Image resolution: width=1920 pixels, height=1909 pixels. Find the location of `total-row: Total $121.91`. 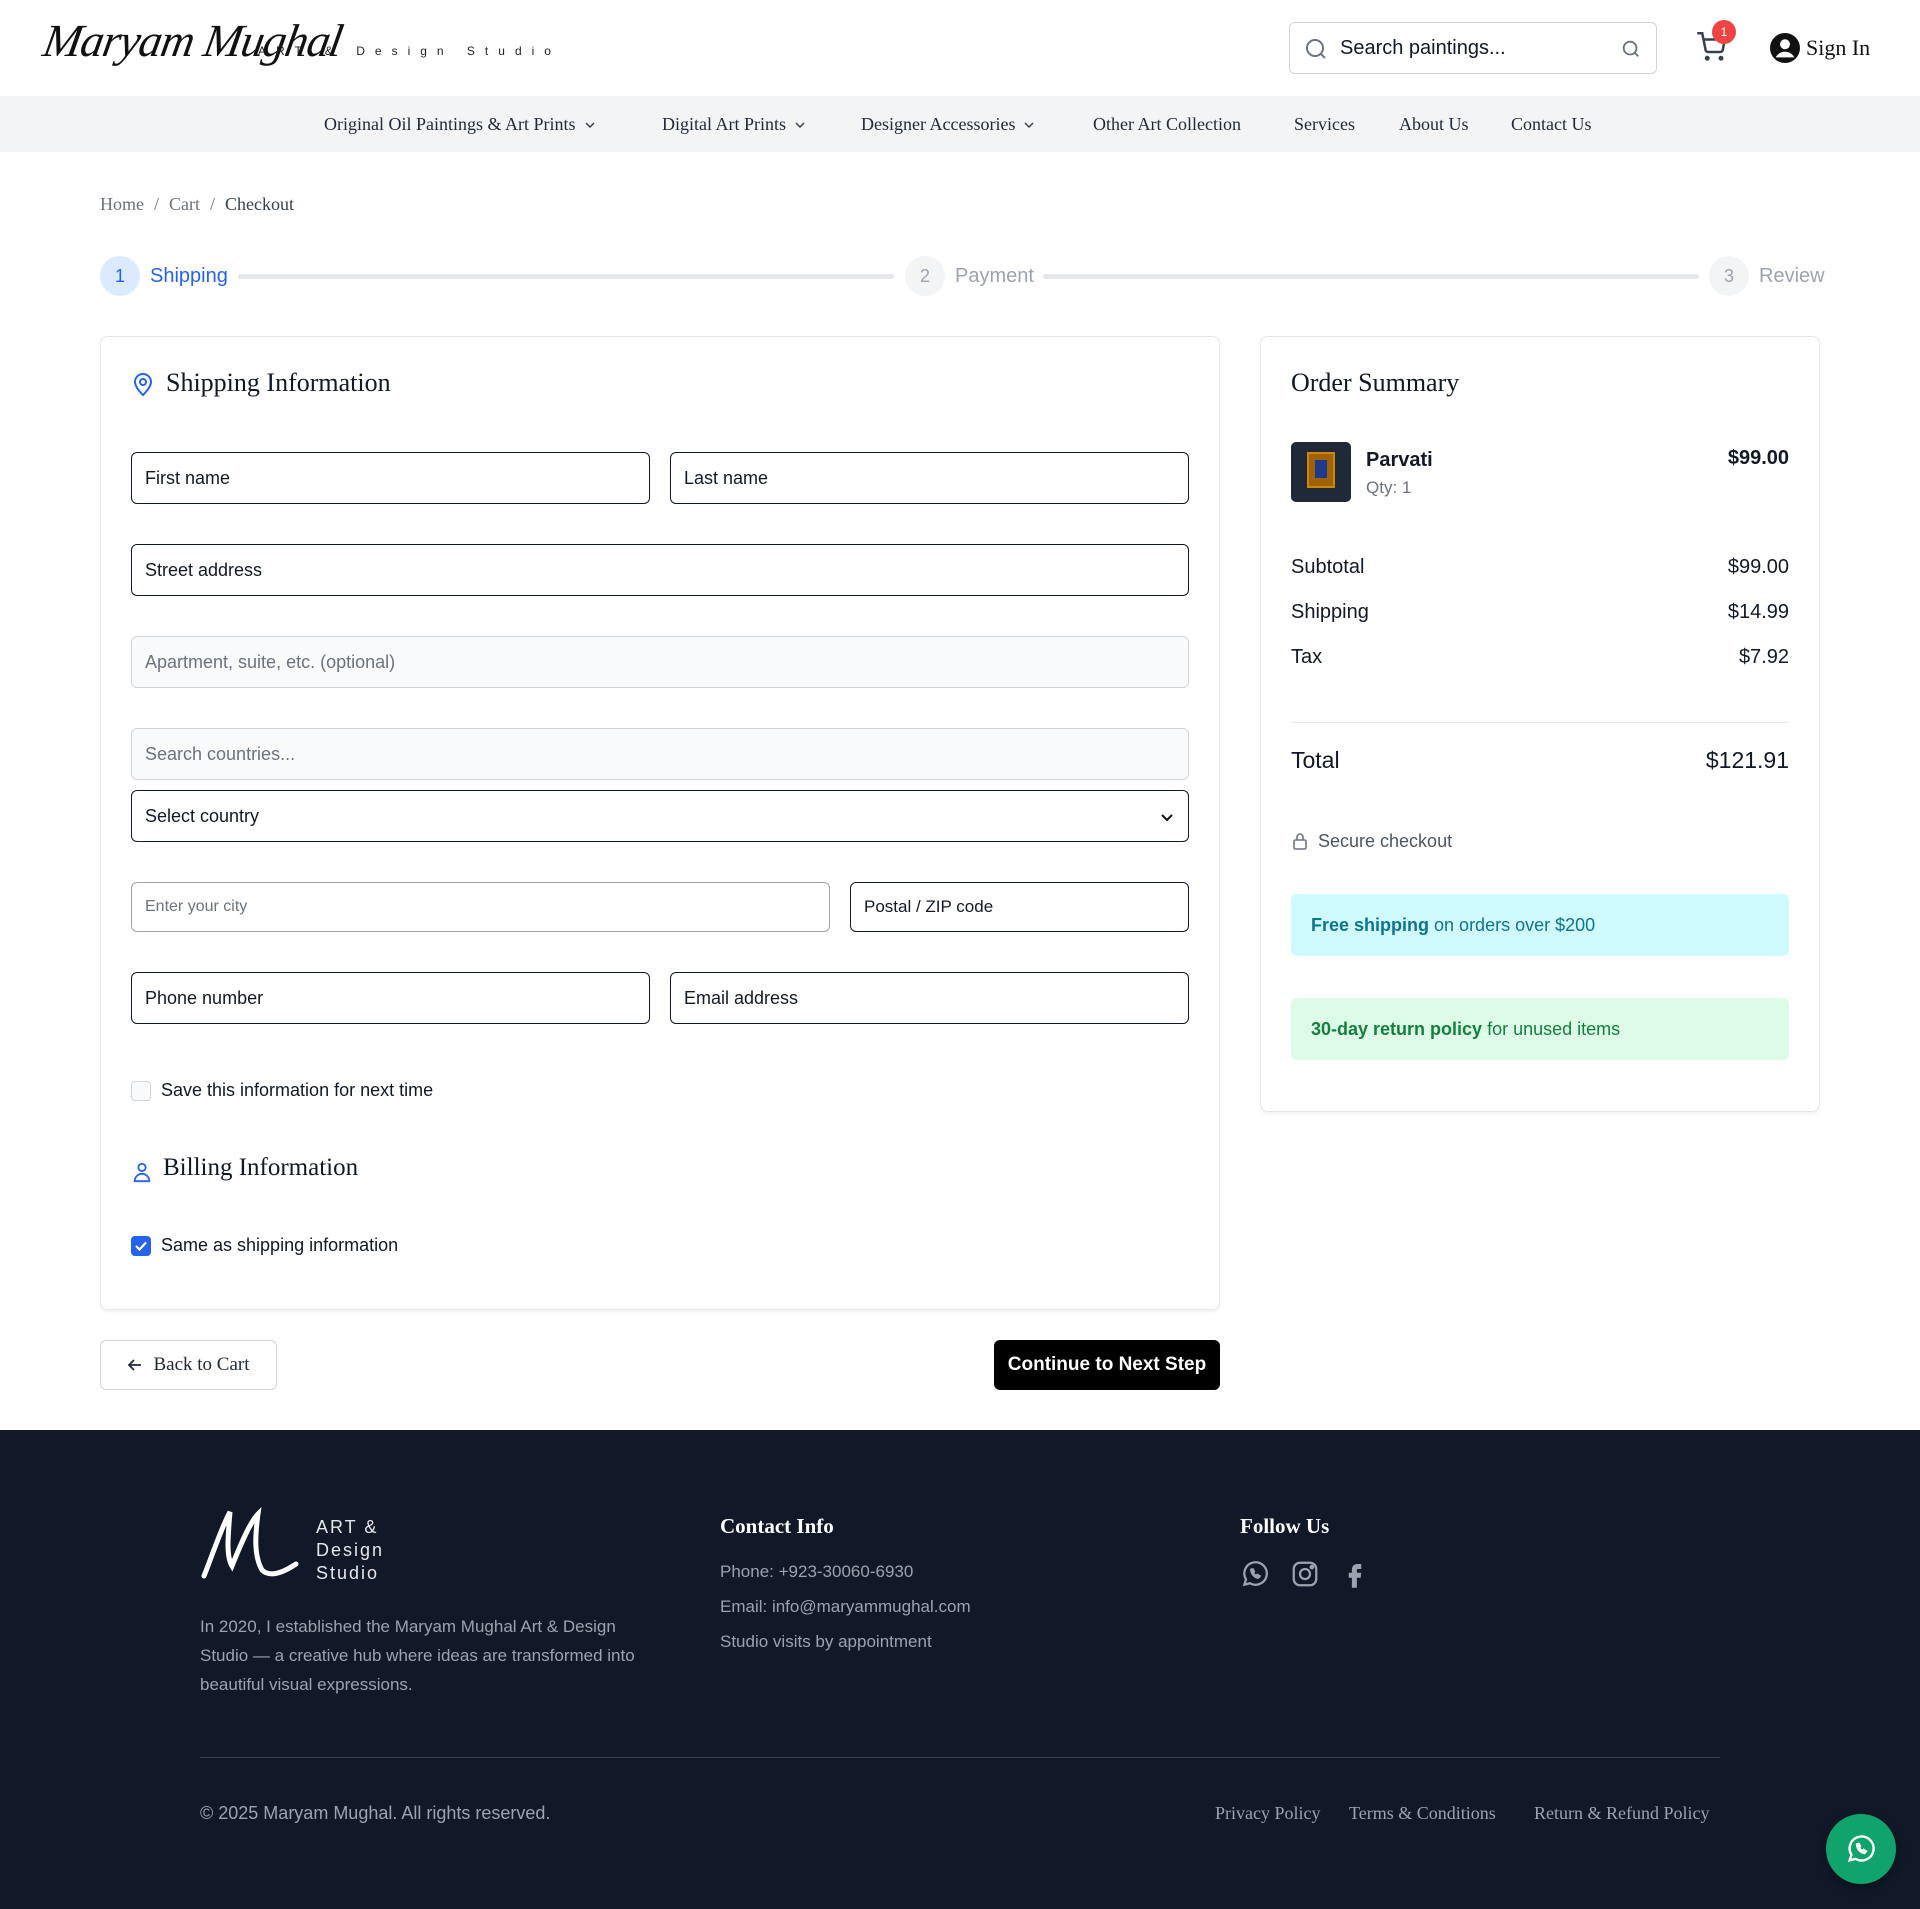

total-row: Total $121.91 is located at coordinates (1540, 760).